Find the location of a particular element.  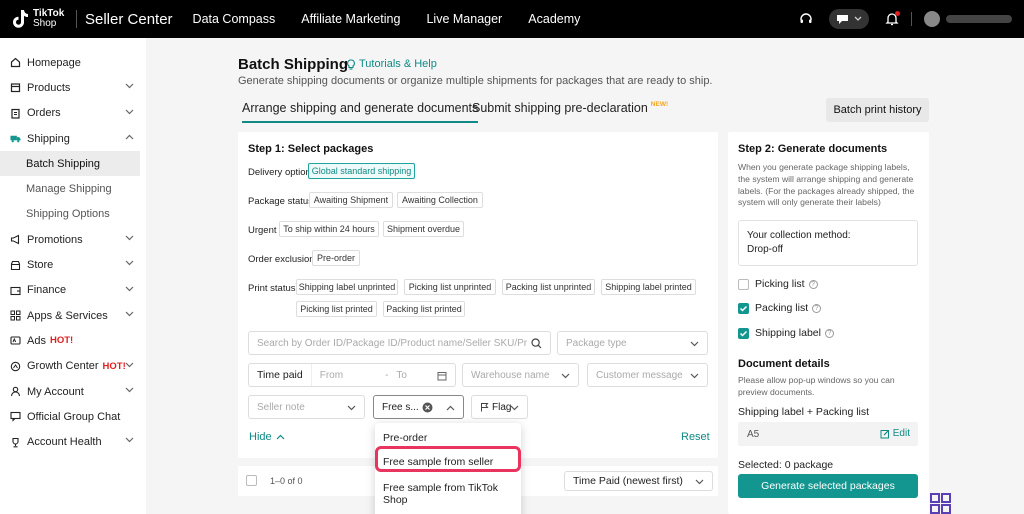

sort-select: Time Paid (newest first) is located at coordinates (638, 481).